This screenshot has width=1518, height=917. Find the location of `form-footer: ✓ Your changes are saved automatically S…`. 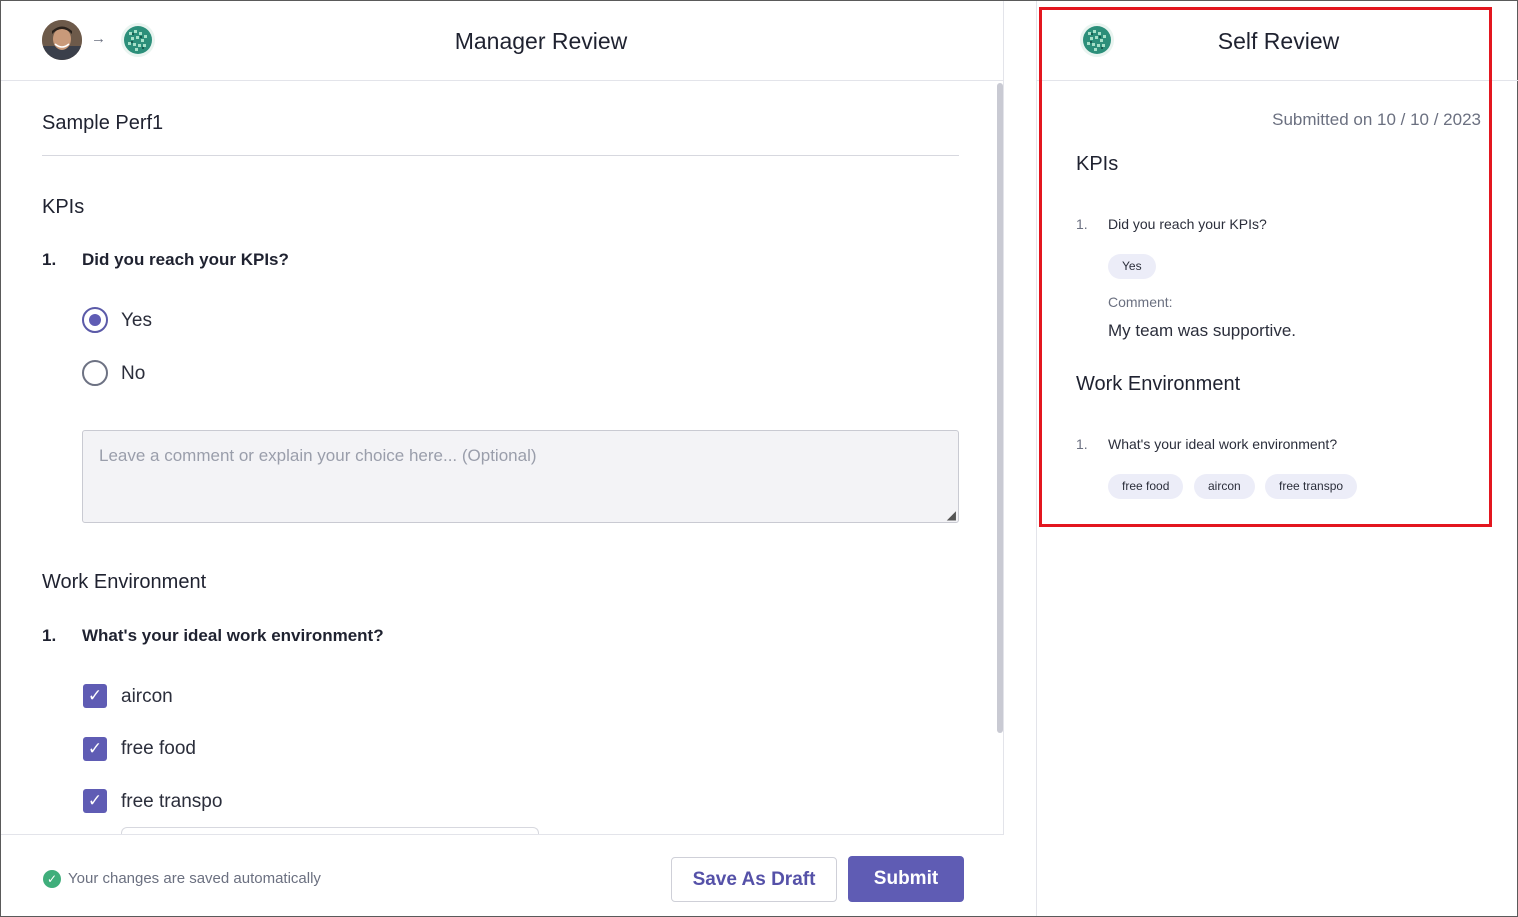

form-footer: ✓ Your changes are saved automatically S… is located at coordinates (502, 875).